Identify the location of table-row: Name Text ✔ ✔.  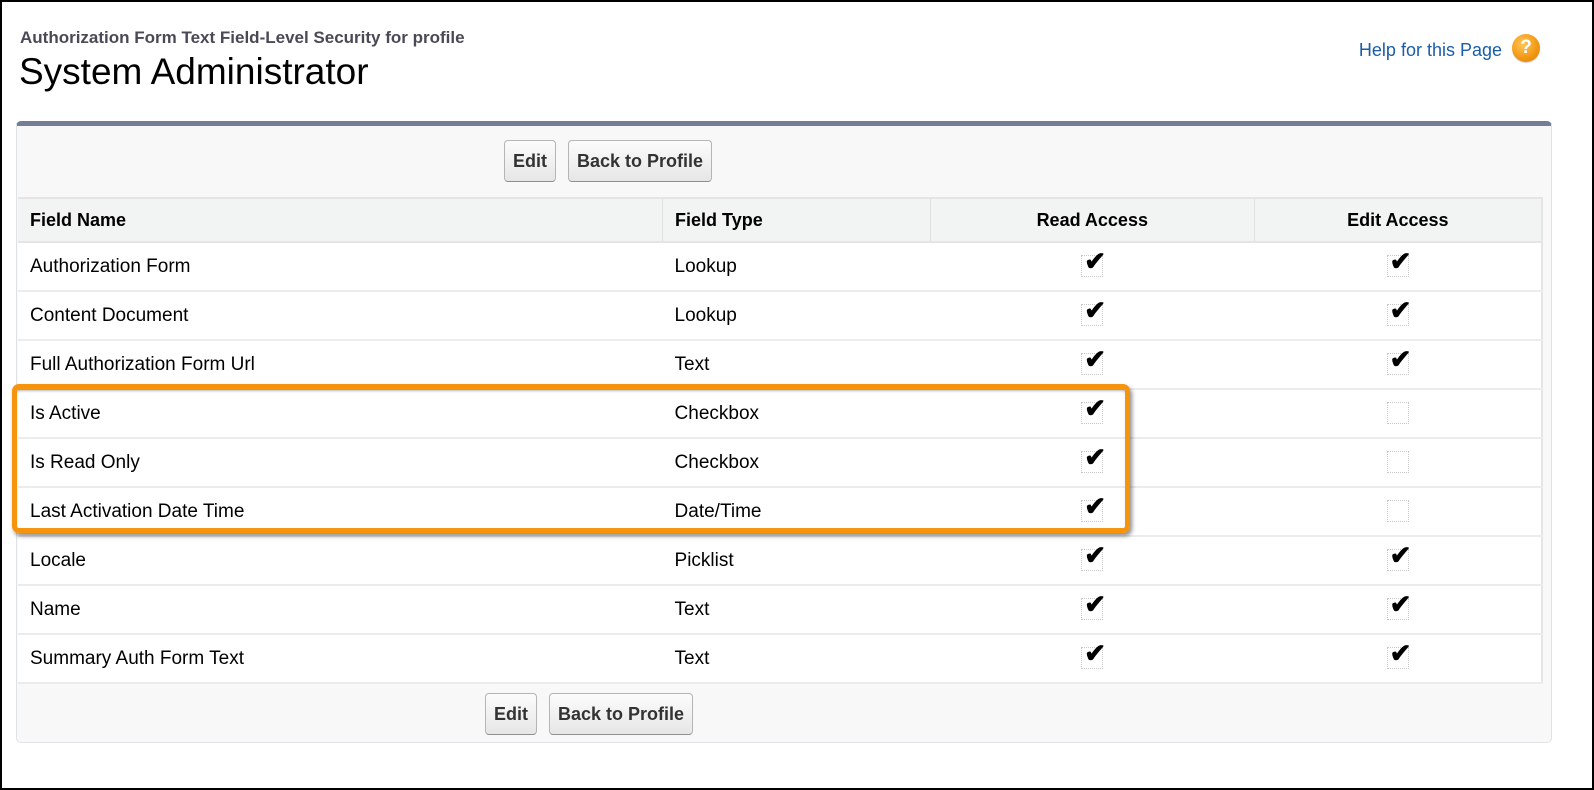
(780, 610).